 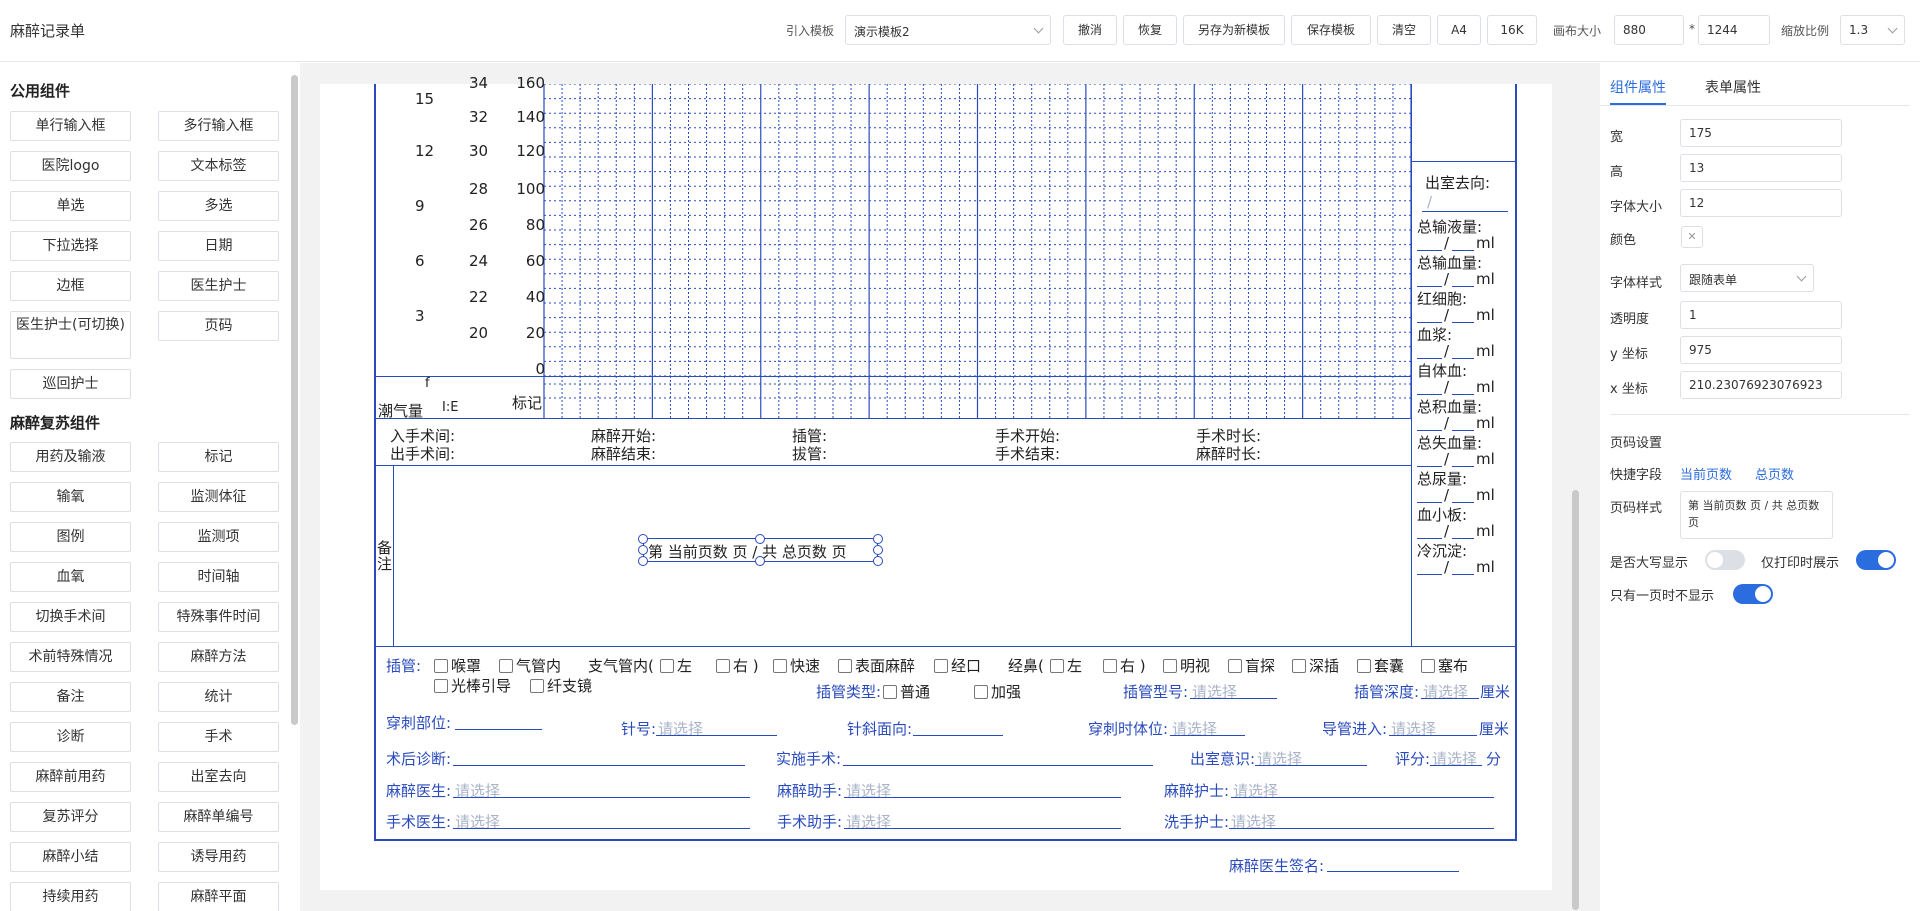 What do you see at coordinates (218, 657) in the screenshot?
I see `component-button: 麻醉方法` at bounding box center [218, 657].